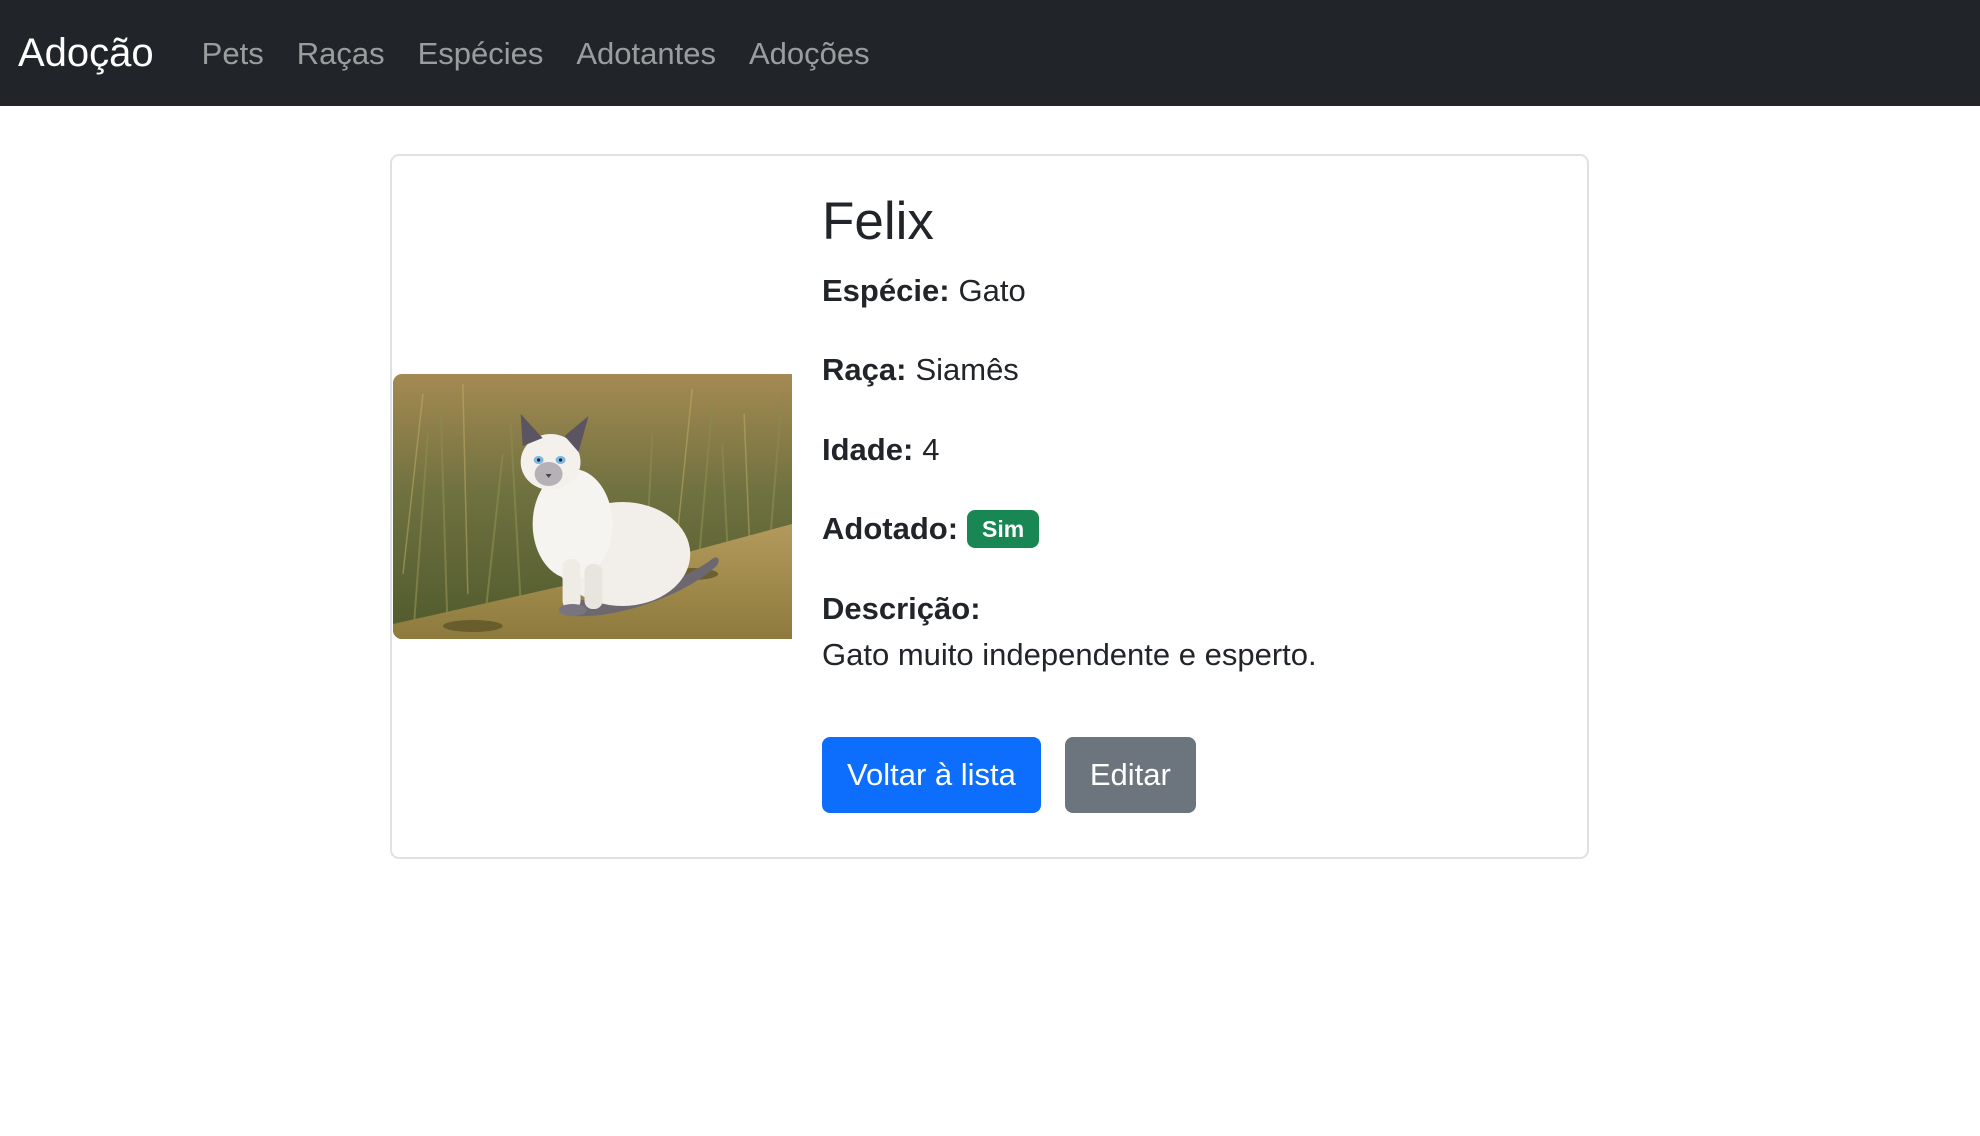 Image resolution: width=1980 pixels, height=1136 pixels. What do you see at coordinates (1192, 370) in the screenshot?
I see `field-raca: Raça: Siamês` at bounding box center [1192, 370].